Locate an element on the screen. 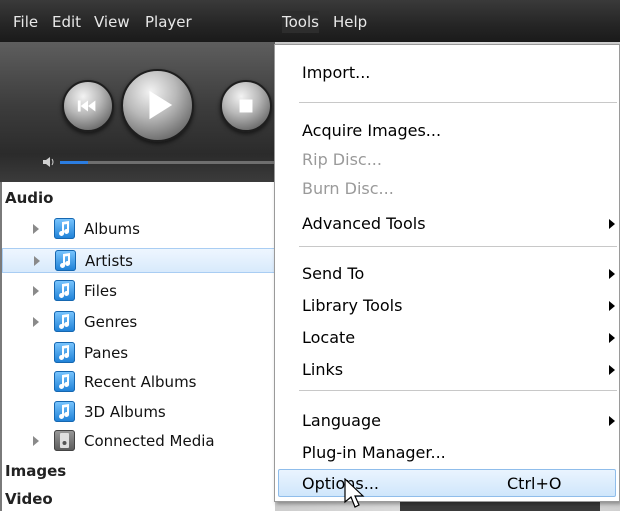 This screenshot has height=511, width=620. stop-icon is located at coordinates (246, 106).